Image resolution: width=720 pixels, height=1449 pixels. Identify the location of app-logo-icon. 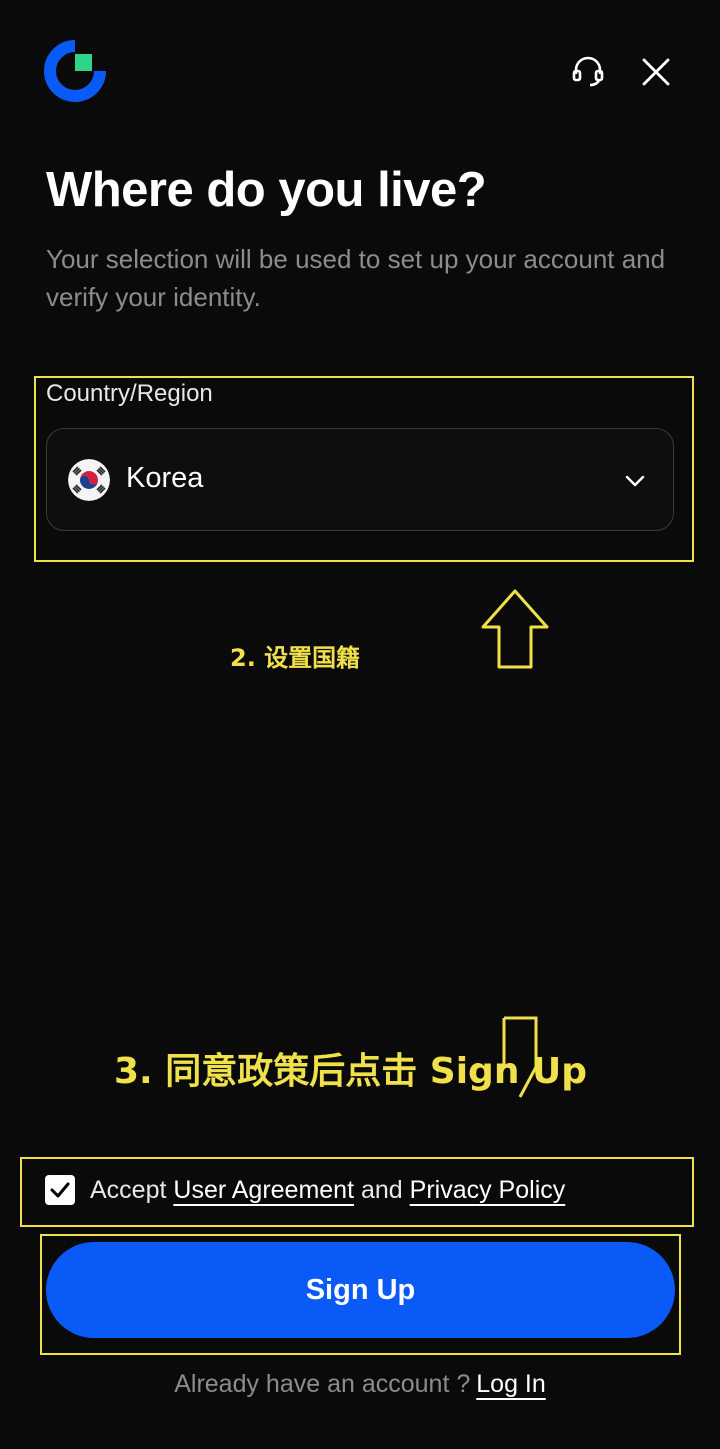
(75, 71).